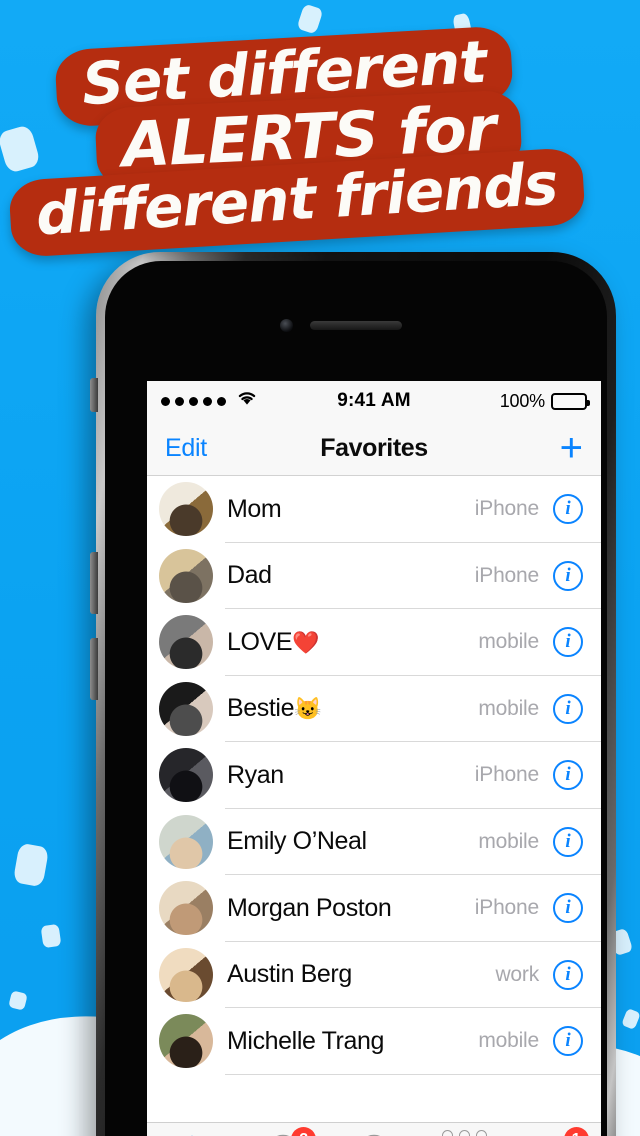  Describe the element at coordinates (289, 974) in the screenshot. I see `favorite-name: Austin Berg` at that location.